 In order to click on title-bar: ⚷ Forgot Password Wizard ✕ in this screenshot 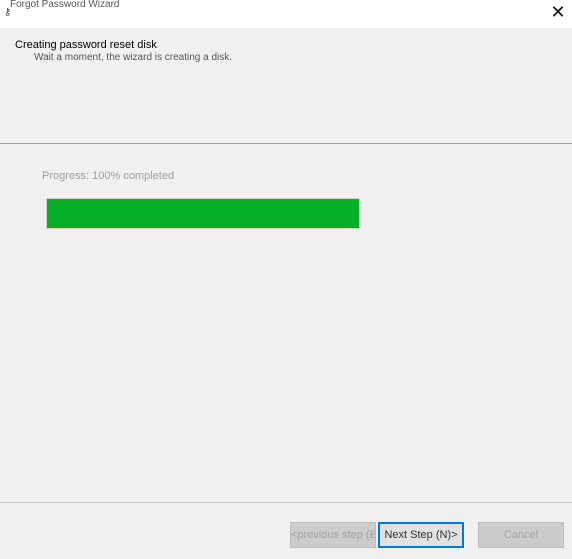, I will do `click(286, 14)`.